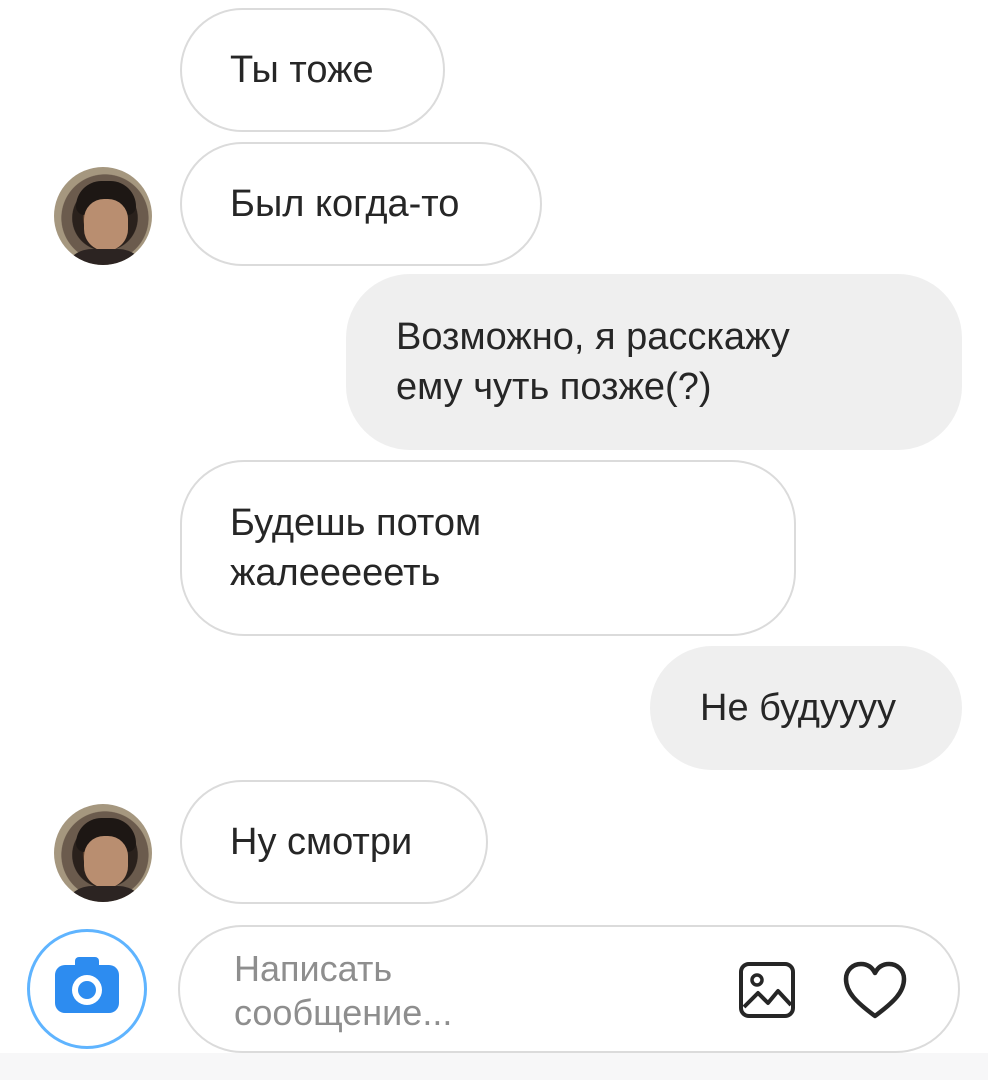  Describe the element at coordinates (488, 548) in the screenshot. I see `message-bubble-incoming: Будешь потом жалеееееть` at that location.